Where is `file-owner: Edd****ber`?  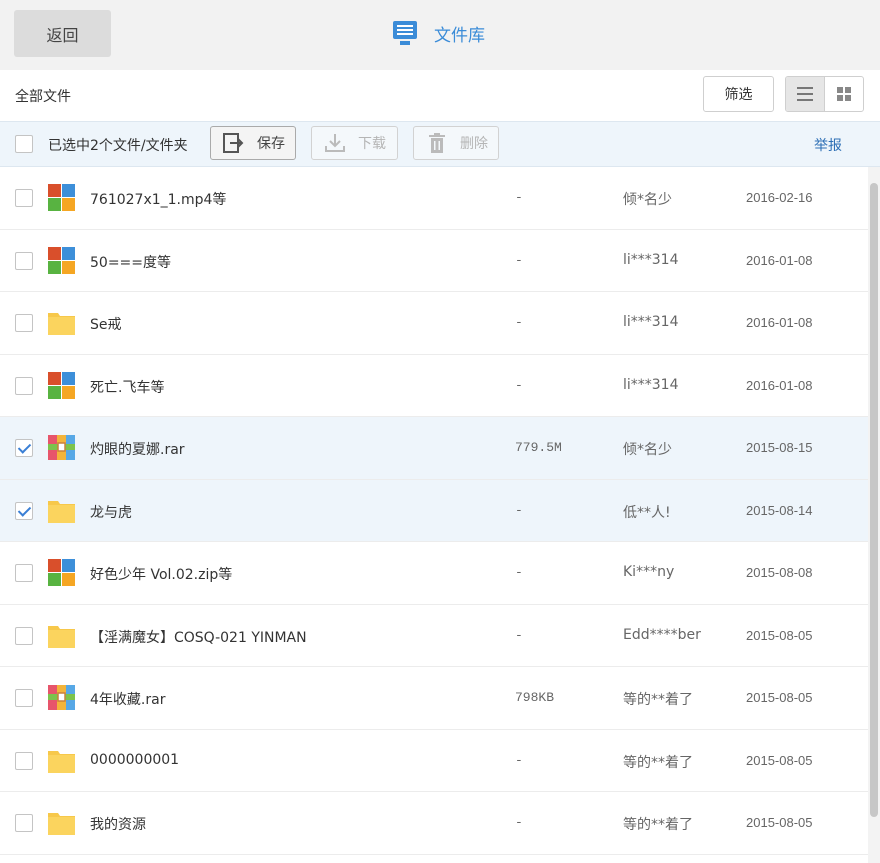 file-owner: Edd****ber is located at coordinates (662, 634).